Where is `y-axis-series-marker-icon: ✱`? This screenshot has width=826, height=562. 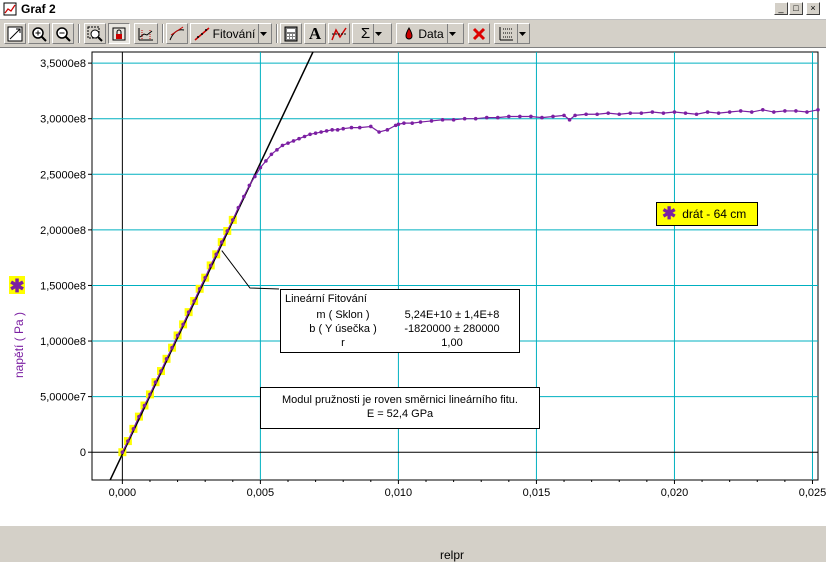 y-axis-series-marker-icon: ✱ is located at coordinates (17, 286).